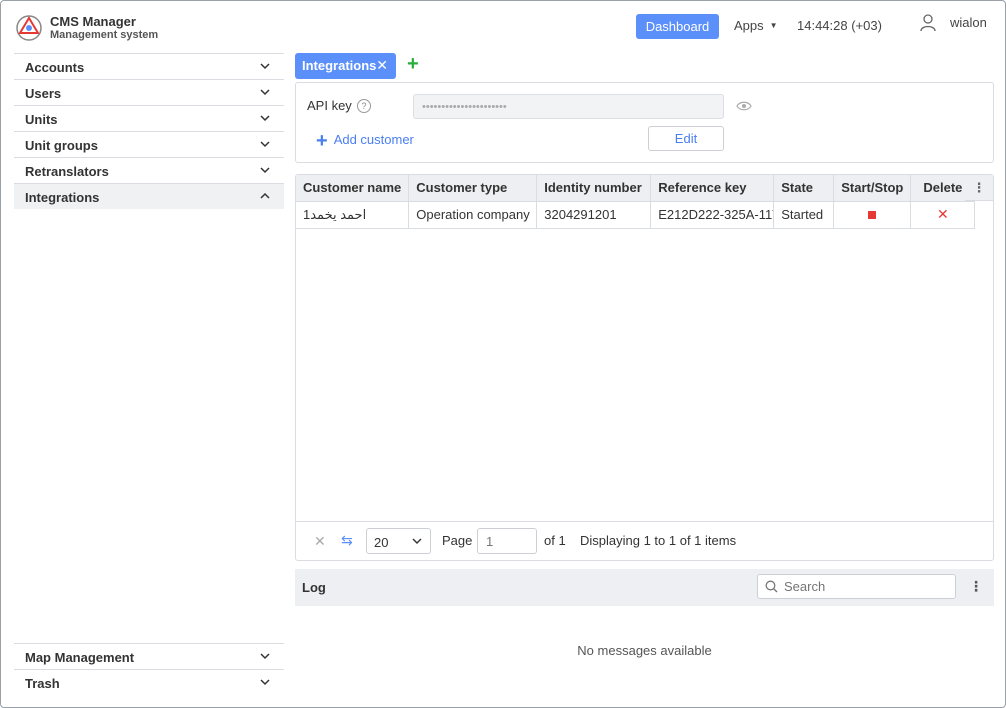 The height and width of the screenshot is (708, 1006). I want to click on sidebar-bottom: Map Management Trash, so click(149, 669).